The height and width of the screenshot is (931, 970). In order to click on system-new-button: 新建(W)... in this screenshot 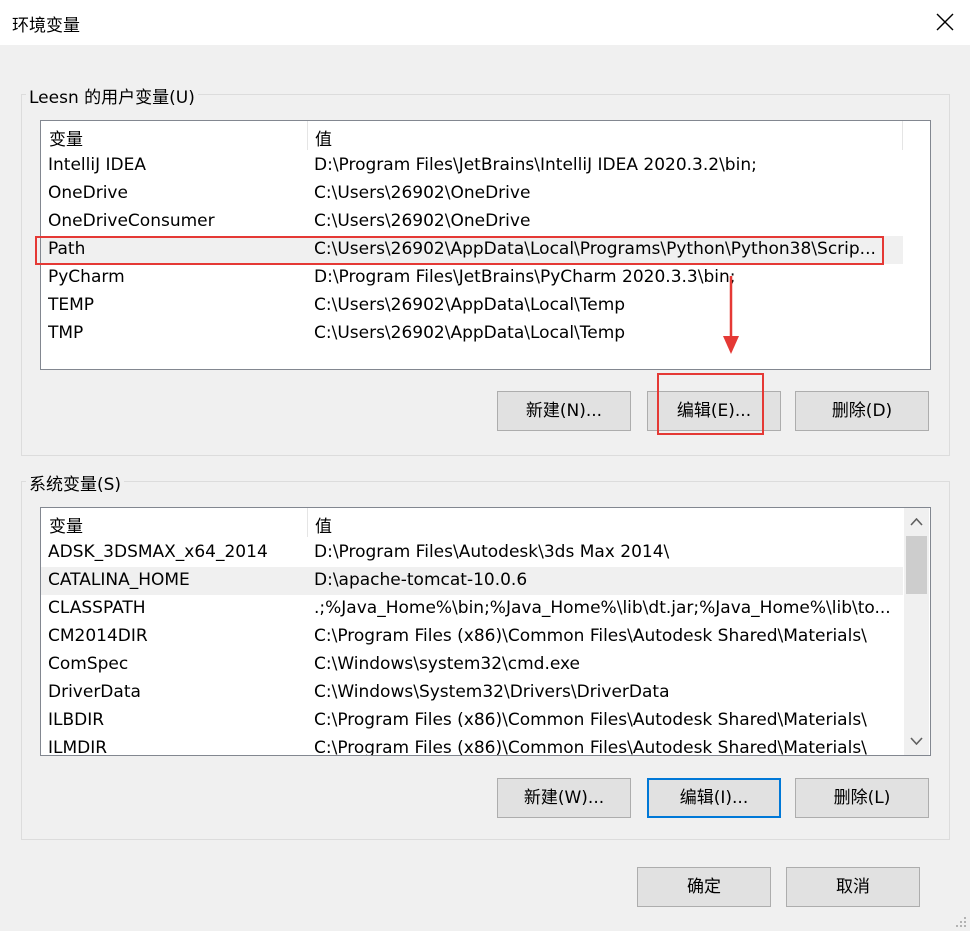, I will do `click(564, 798)`.